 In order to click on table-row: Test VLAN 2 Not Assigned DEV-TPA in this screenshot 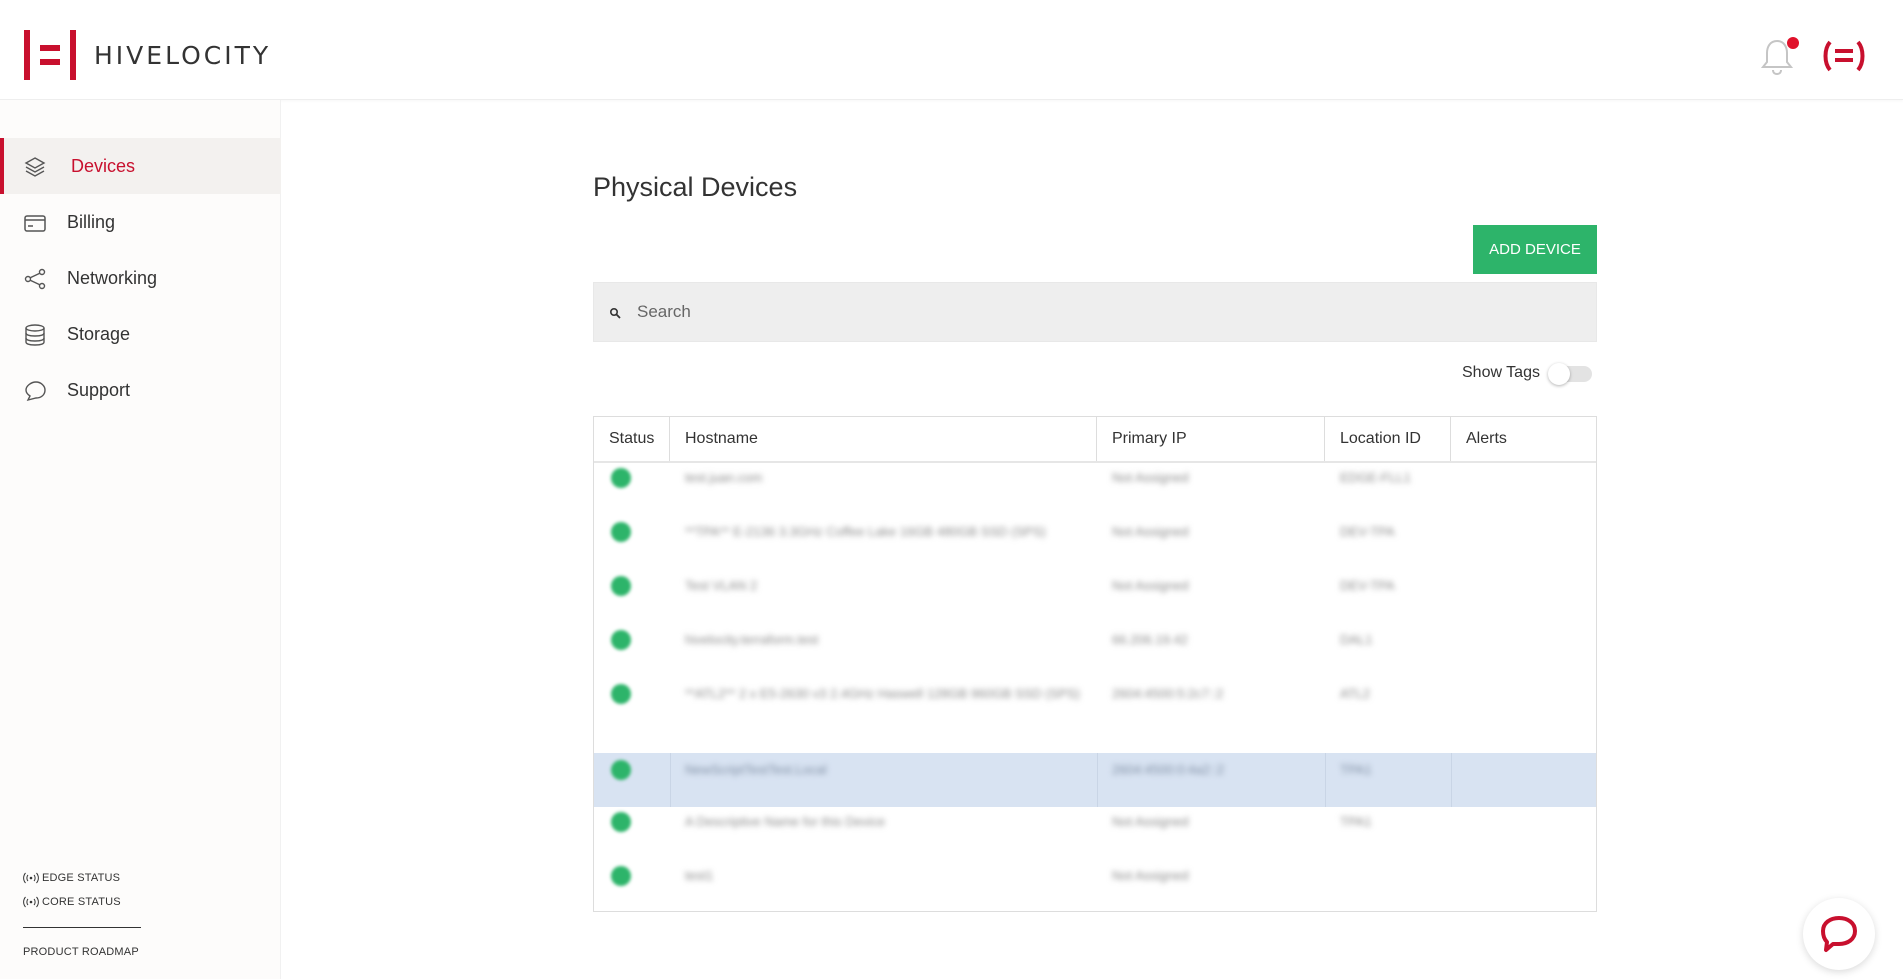, I will do `click(1095, 598)`.